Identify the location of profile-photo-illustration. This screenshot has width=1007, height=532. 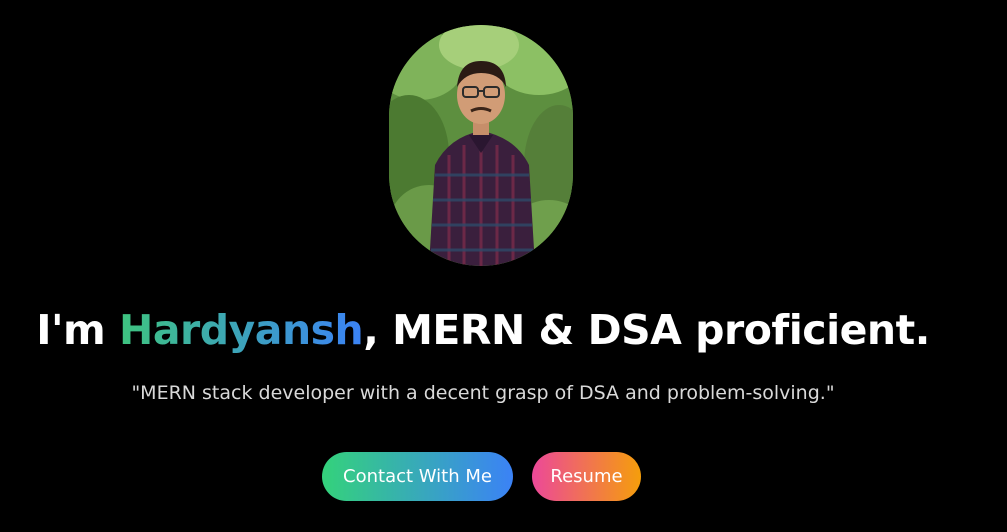
(481, 145).